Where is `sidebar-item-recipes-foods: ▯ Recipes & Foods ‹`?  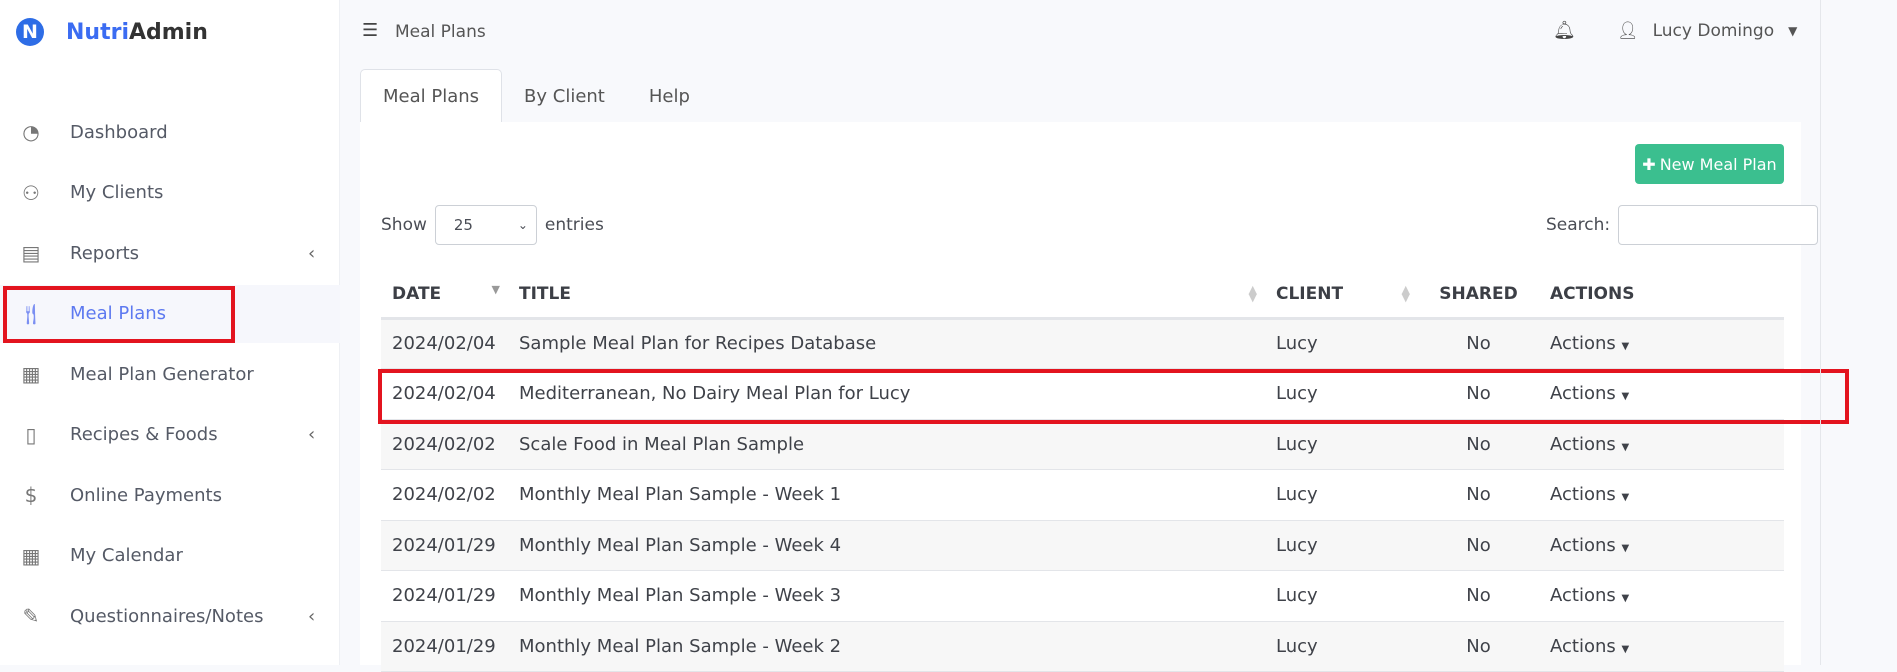
sidebar-item-recipes-foods: ▯ Recipes & Foods ‹ is located at coordinates (170, 435).